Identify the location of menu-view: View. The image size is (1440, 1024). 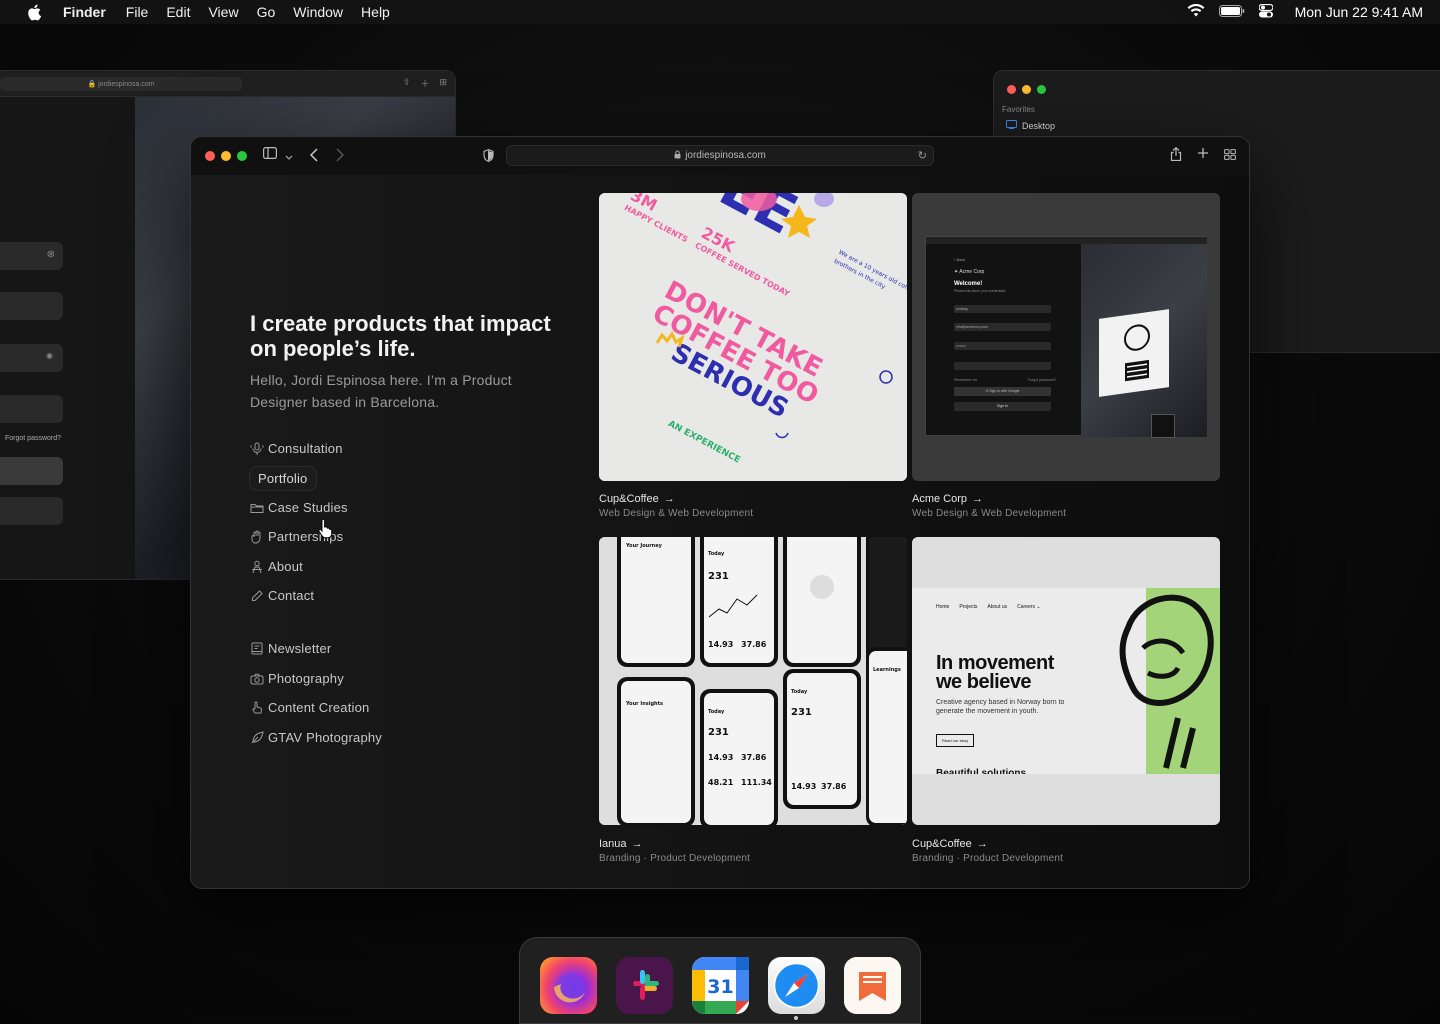
(223, 12).